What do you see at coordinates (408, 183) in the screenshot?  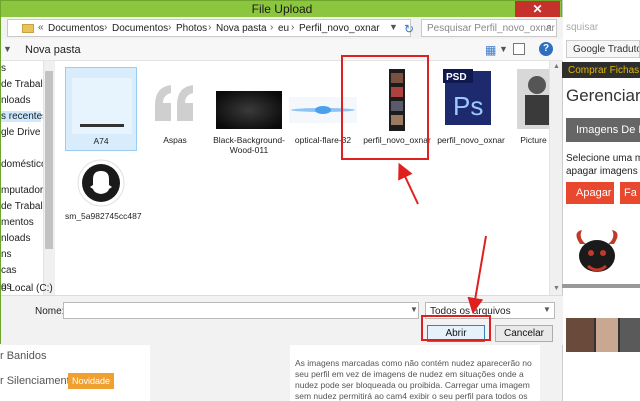 I see `arrow-to-file` at bounding box center [408, 183].